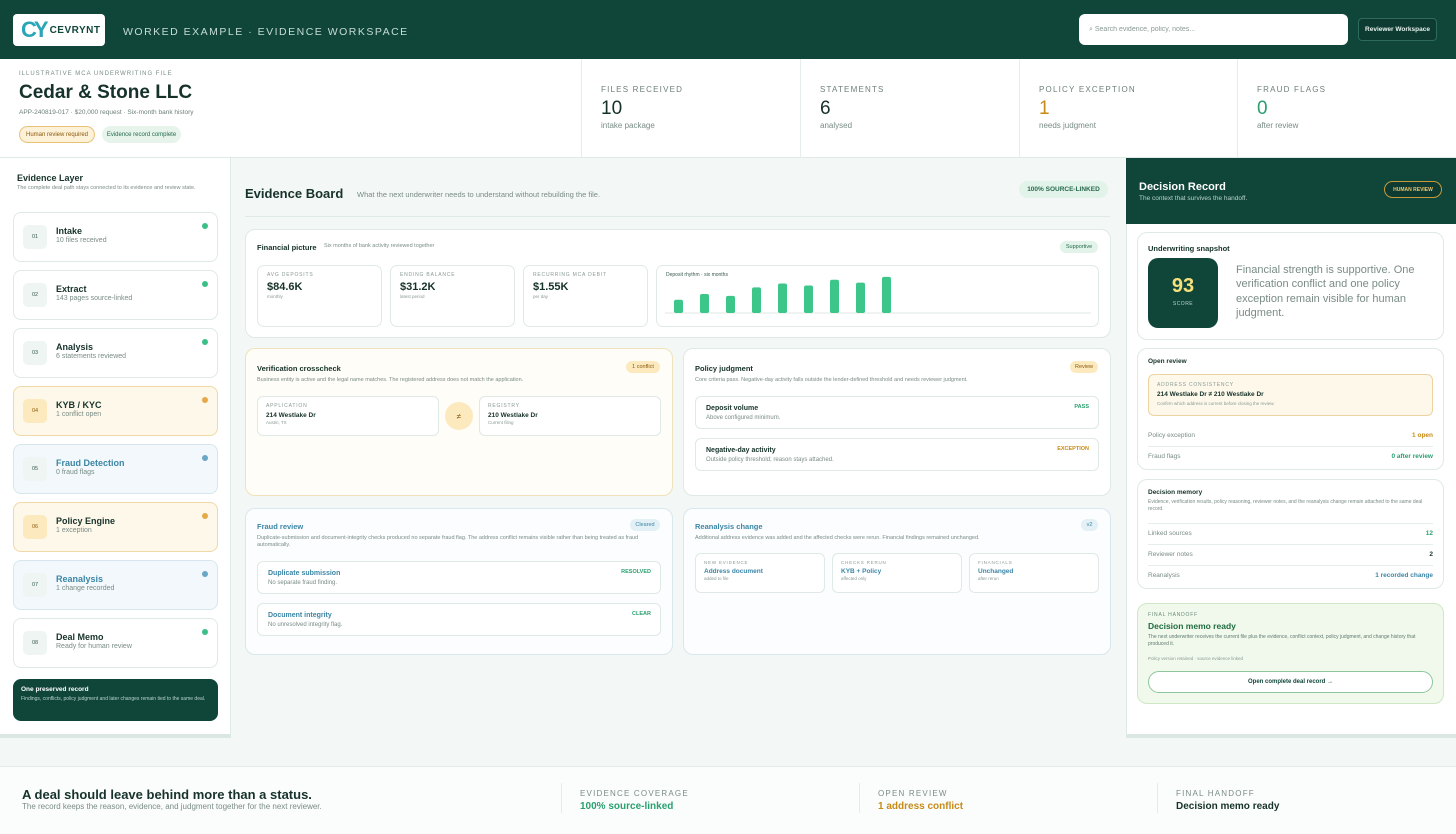 The width and height of the screenshot is (1456, 834). What do you see at coordinates (716, 578) in the screenshot?
I see `box-sub: added to file` at bounding box center [716, 578].